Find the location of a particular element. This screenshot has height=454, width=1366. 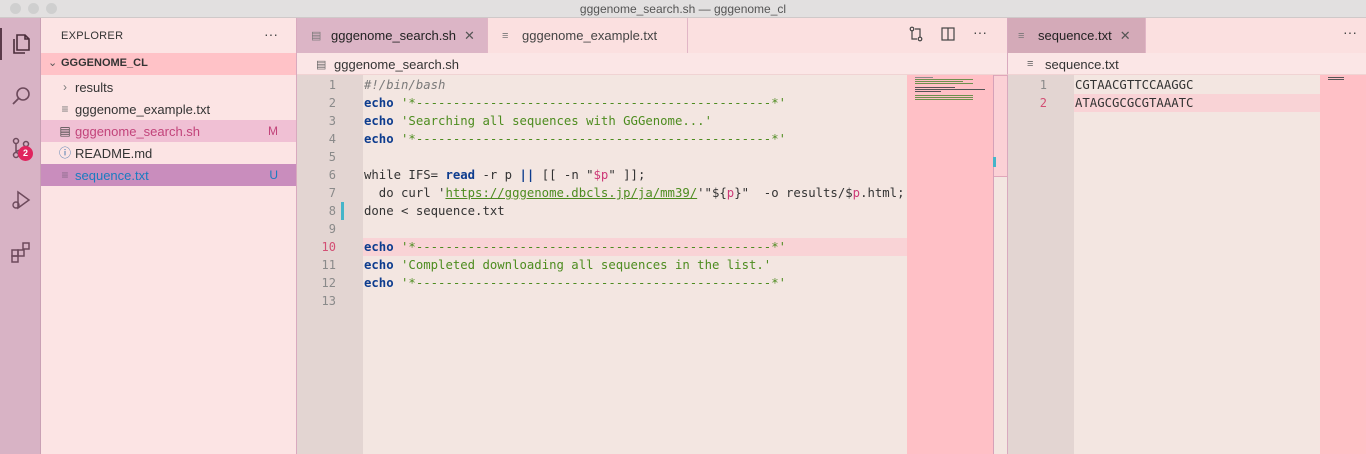

line-number: 8 is located at coordinates (332, 211).